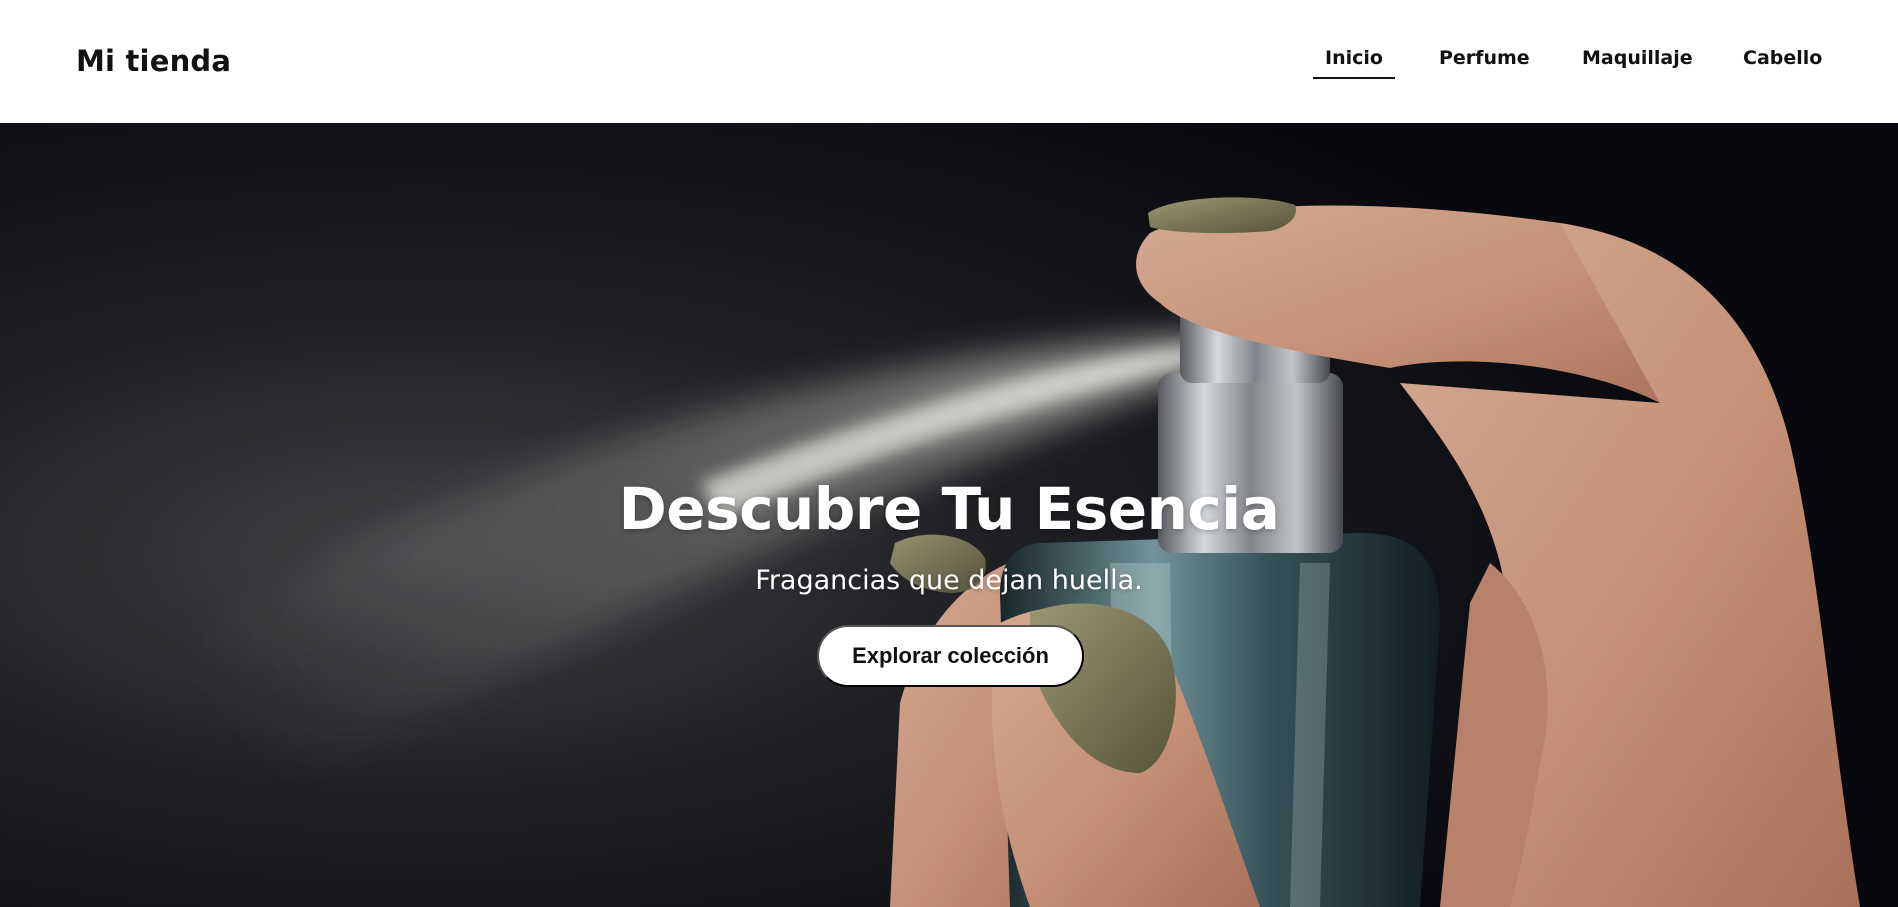  Describe the element at coordinates (1782, 62) in the screenshot. I see `nav-item-cabello: Cabello` at that location.